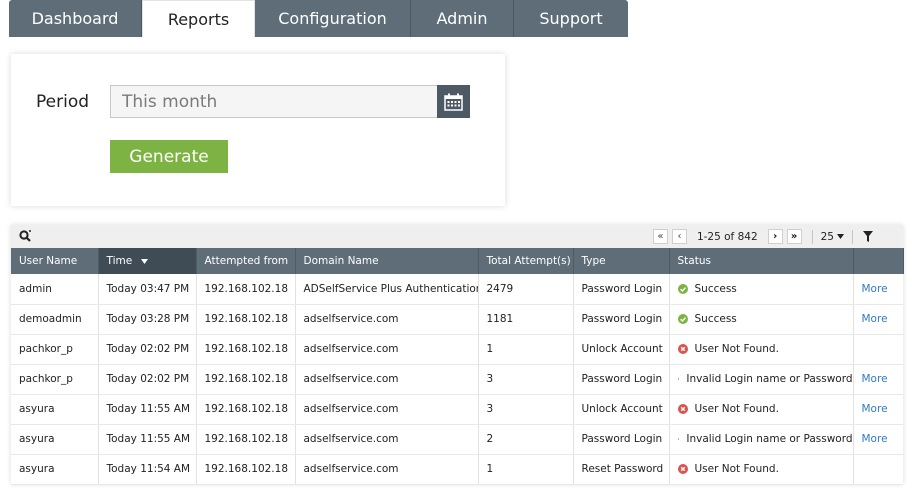 The image size is (912, 495). Describe the element at coordinates (55, 289) in the screenshot. I see `cell-user-name: admin` at that location.